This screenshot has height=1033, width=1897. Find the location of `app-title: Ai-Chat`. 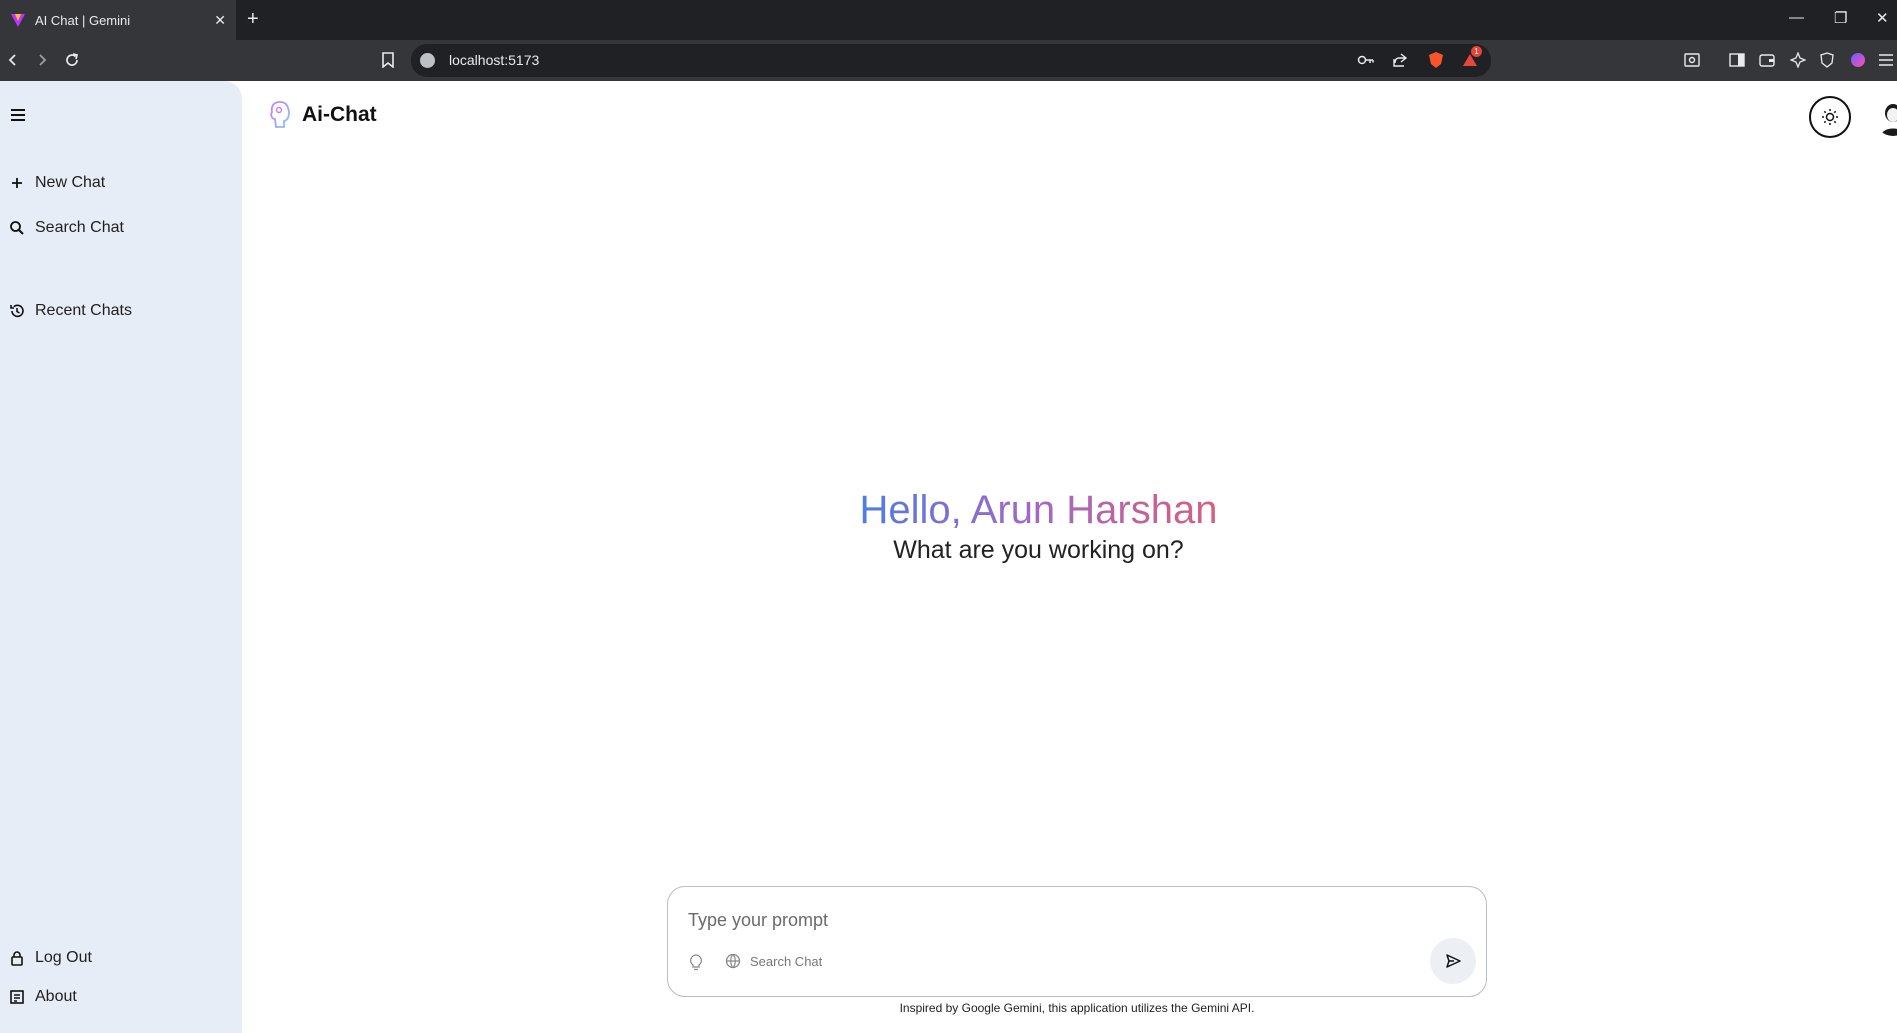

app-title: Ai-Chat is located at coordinates (339, 114).